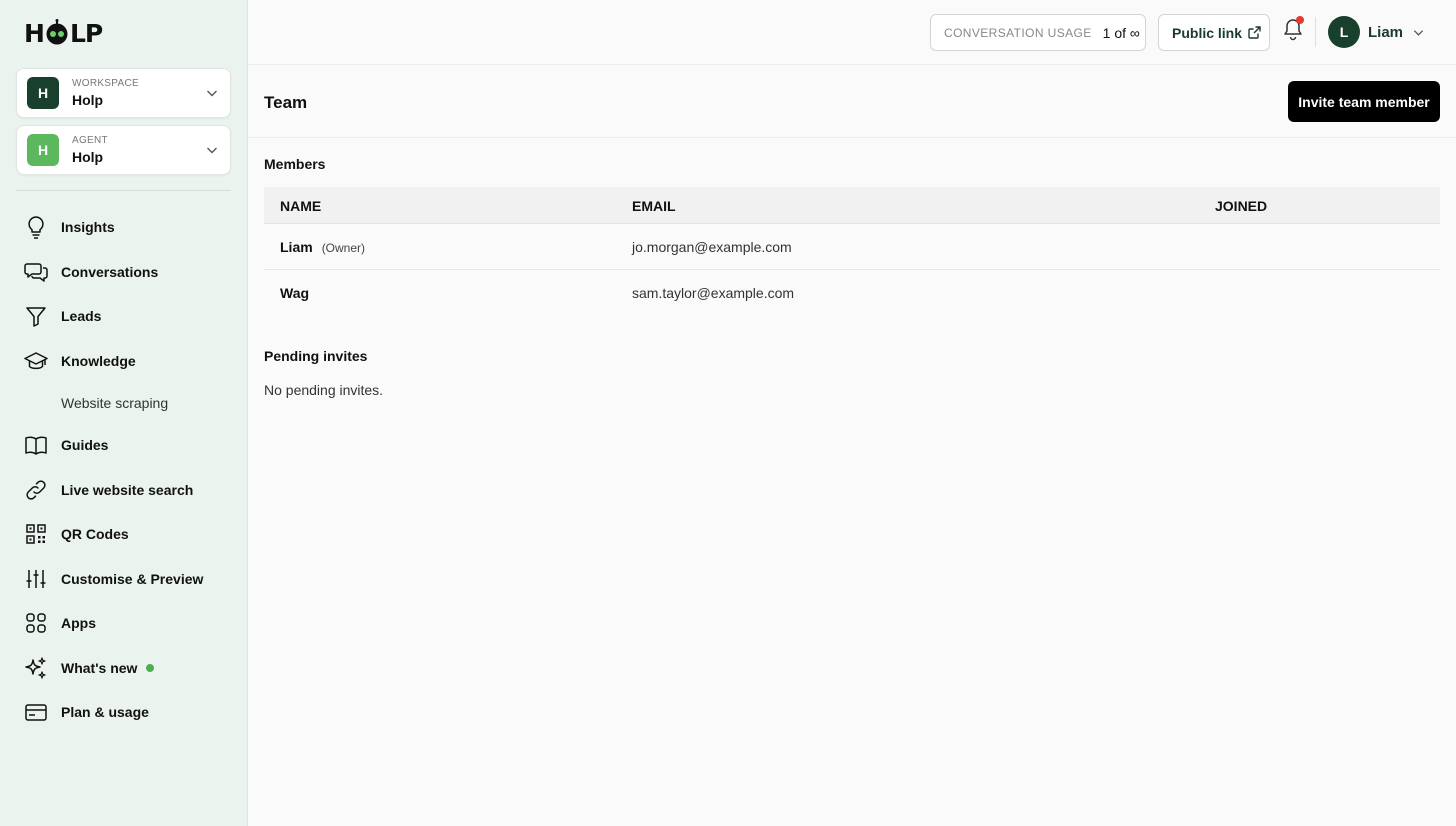 This screenshot has width=1456, height=826. I want to click on holp-logo: H LP, so click(63, 33).